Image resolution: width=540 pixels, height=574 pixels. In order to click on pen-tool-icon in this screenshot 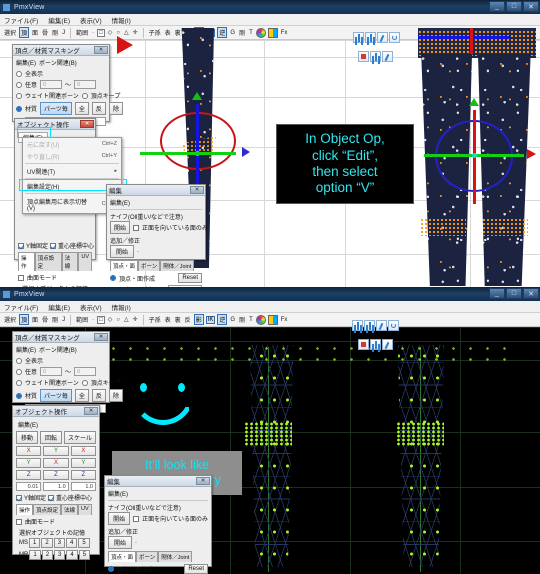, I will do `click(382, 37)`.